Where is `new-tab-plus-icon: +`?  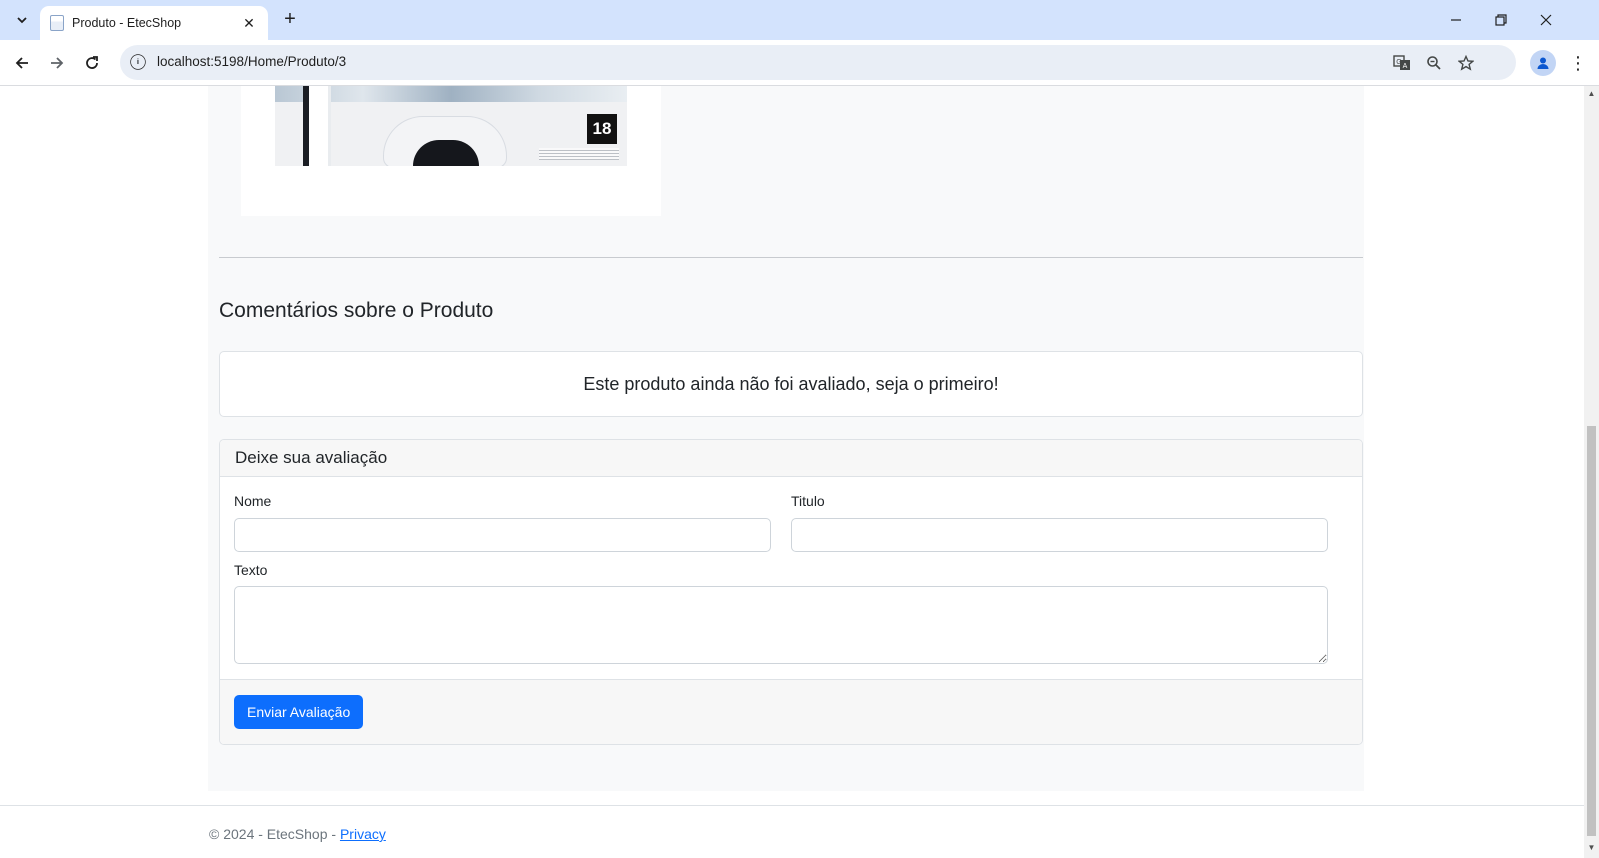 new-tab-plus-icon: + is located at coordinates (290, 20).